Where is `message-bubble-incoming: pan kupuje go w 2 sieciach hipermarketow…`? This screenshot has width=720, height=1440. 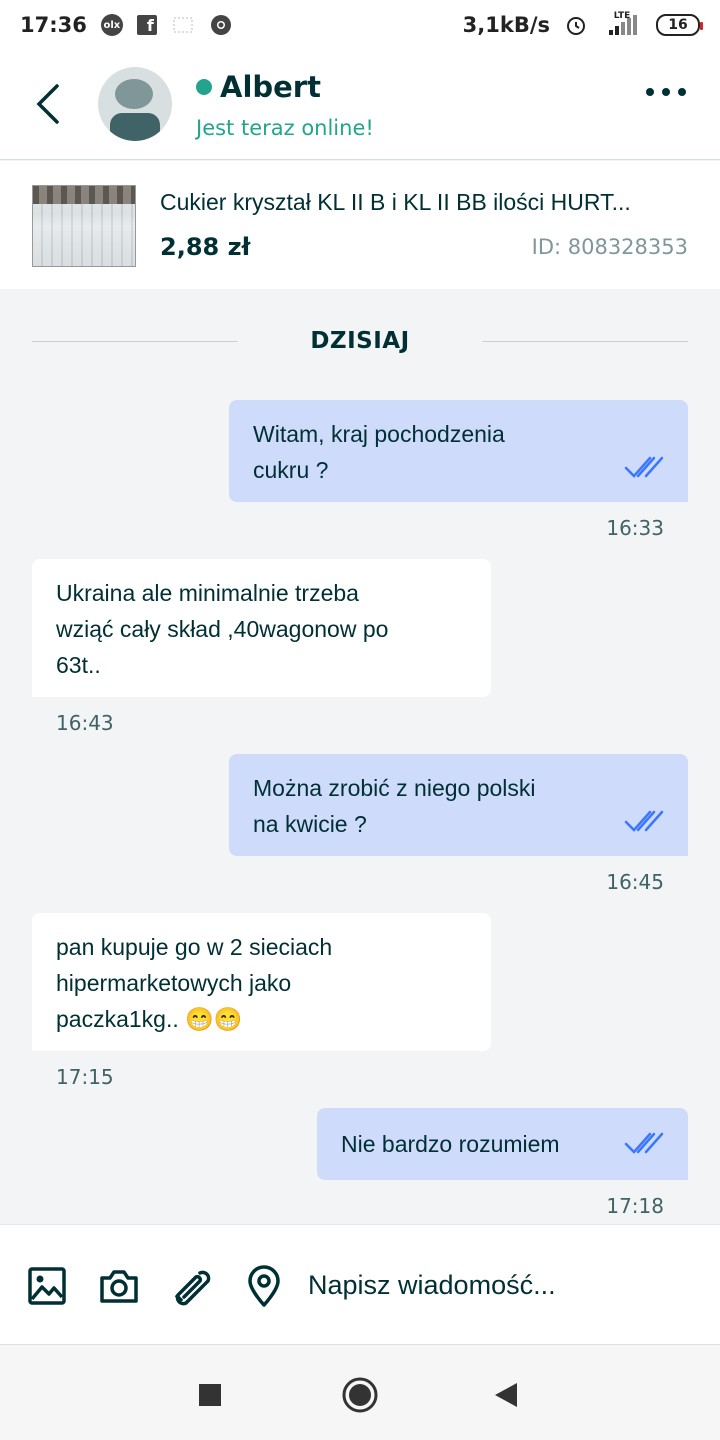 message-bubble-incoming: pan kupuje go w 2 sieciach hipermarketow… is located at coordinates (261, 982).